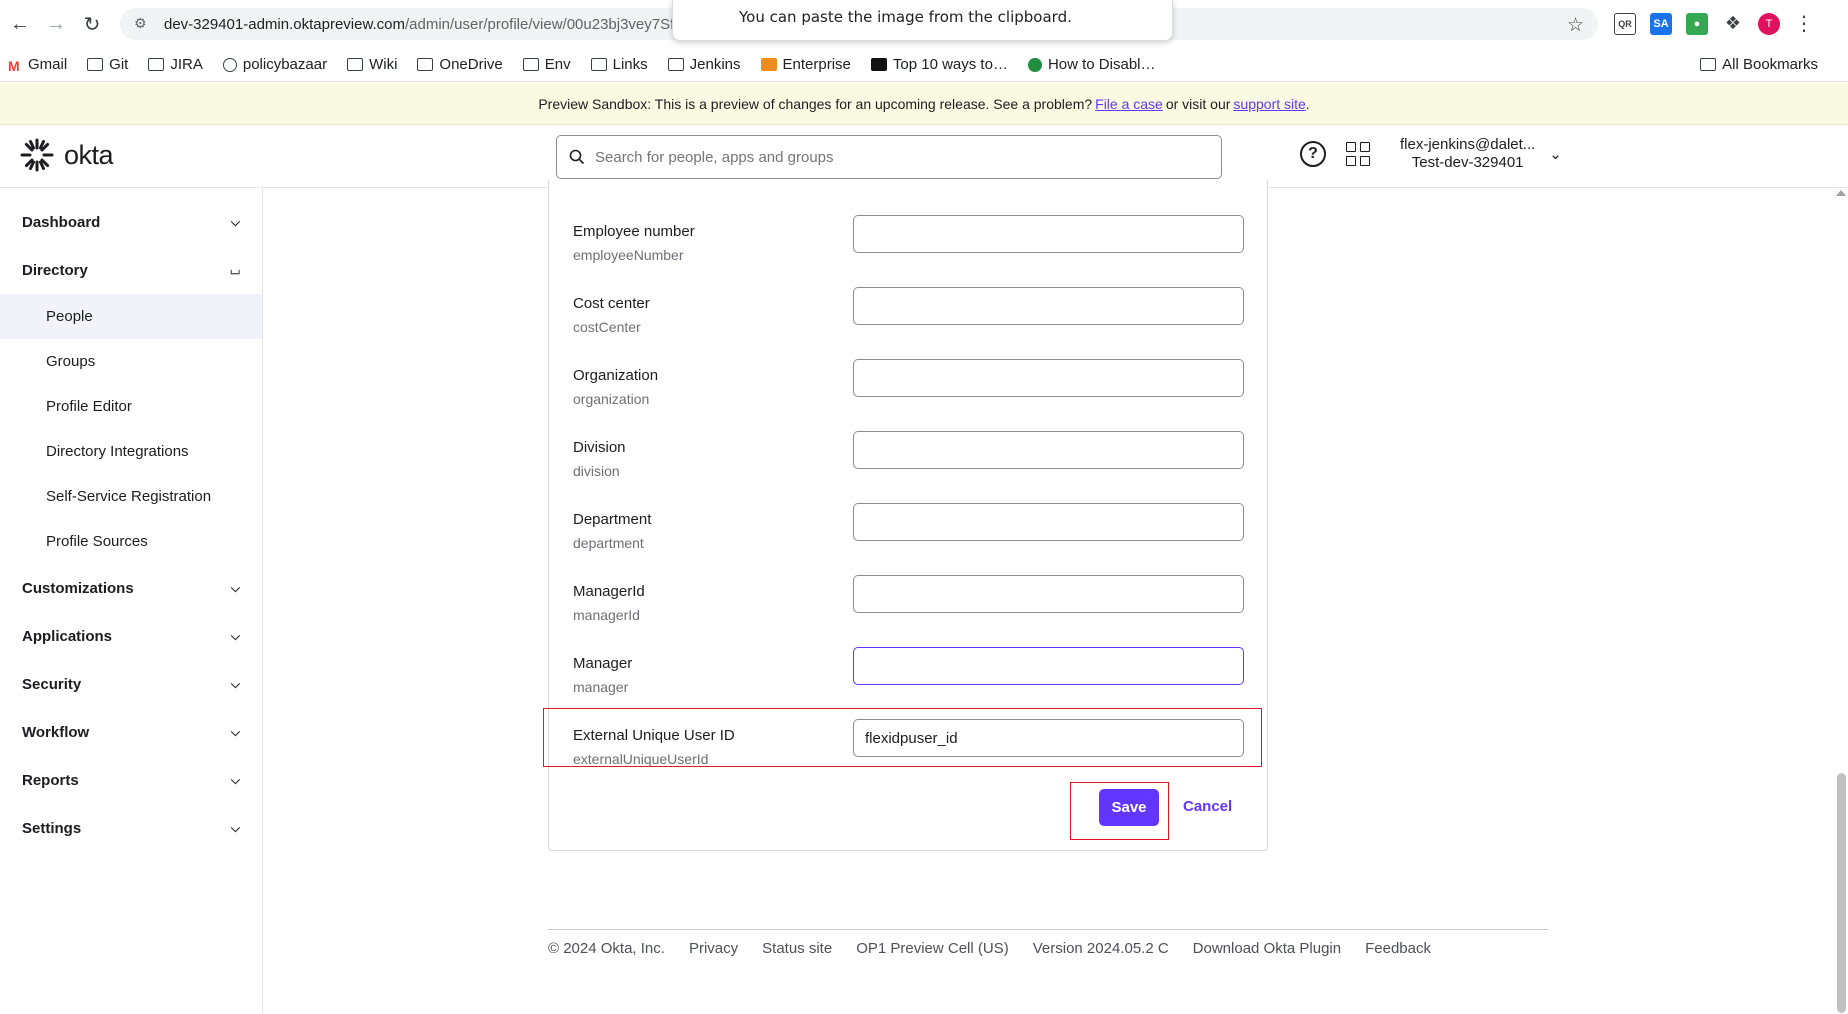  What do you see at coordinates (471, 64) in the screenshot?
I see `bookmark-label: OneDrive` at bounding box center [471, 64].